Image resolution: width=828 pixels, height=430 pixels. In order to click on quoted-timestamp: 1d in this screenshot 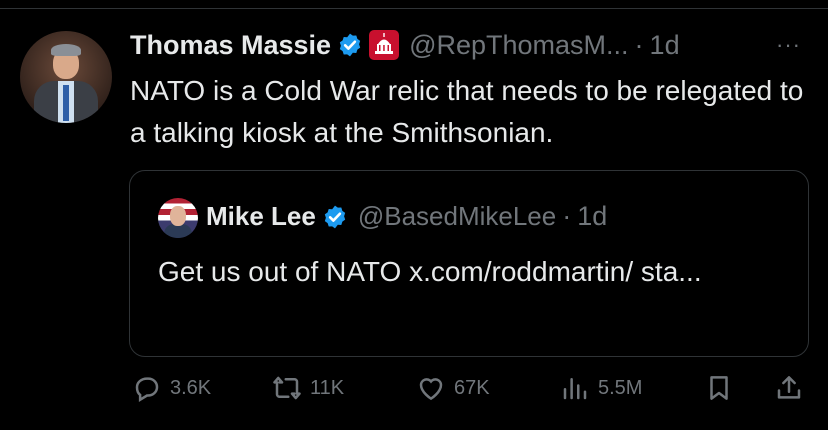, I will do `click(592, 216)`.